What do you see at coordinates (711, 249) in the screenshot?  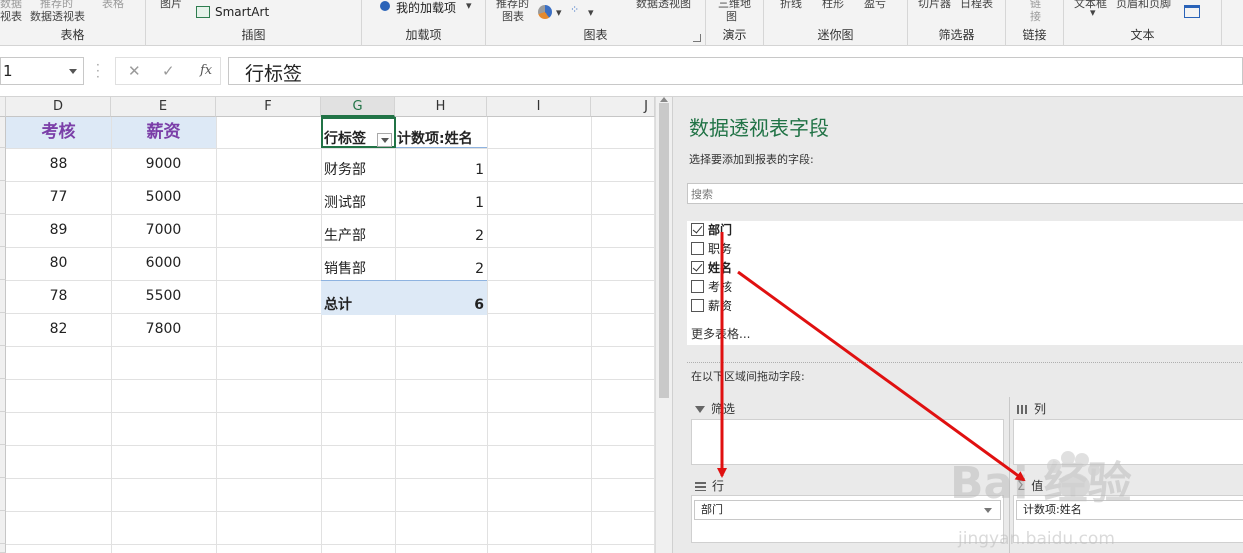 I see `field-item-title: 职务` at bounding box center [711, 249].